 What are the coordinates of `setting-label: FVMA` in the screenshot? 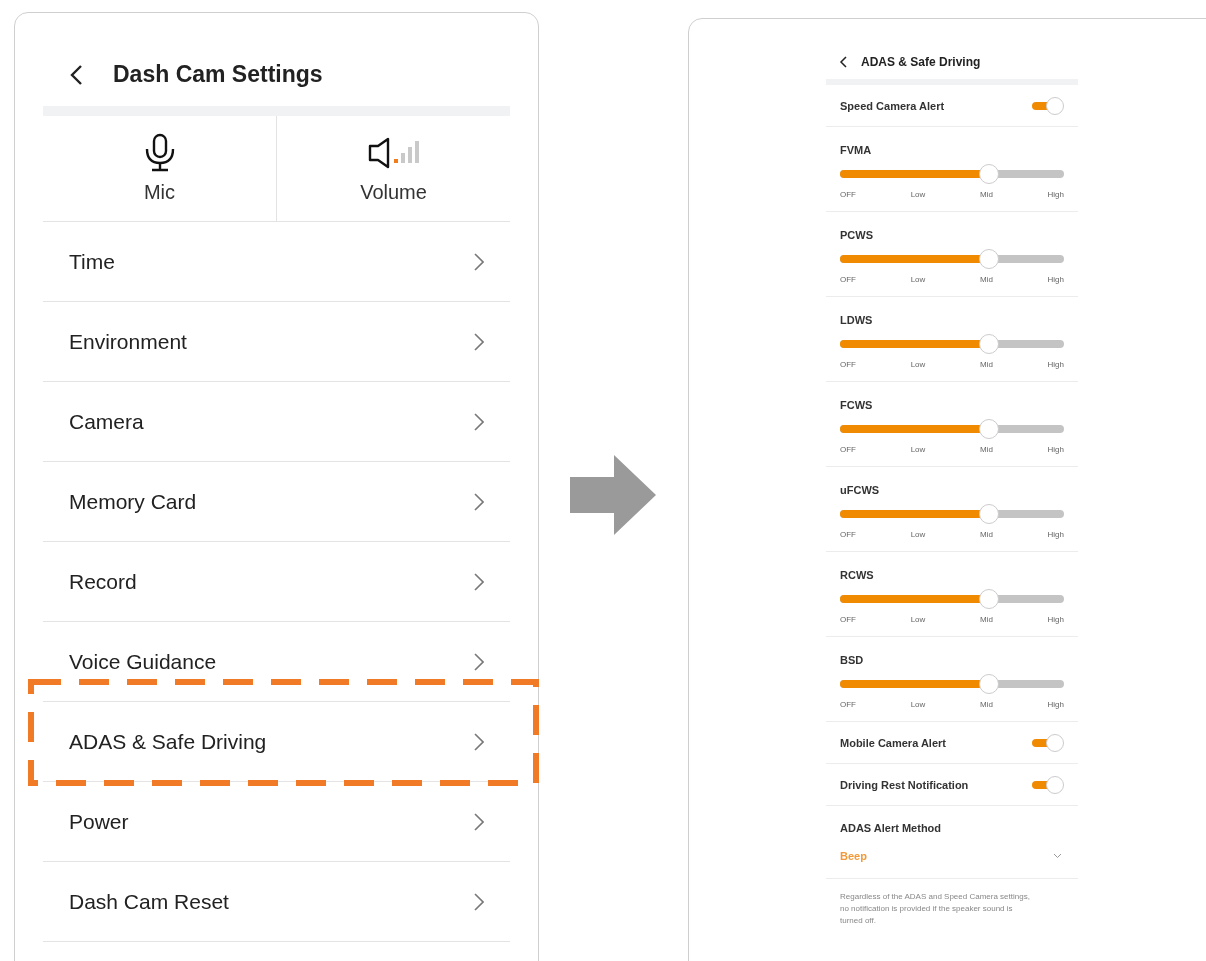 It's located at (856, 150).